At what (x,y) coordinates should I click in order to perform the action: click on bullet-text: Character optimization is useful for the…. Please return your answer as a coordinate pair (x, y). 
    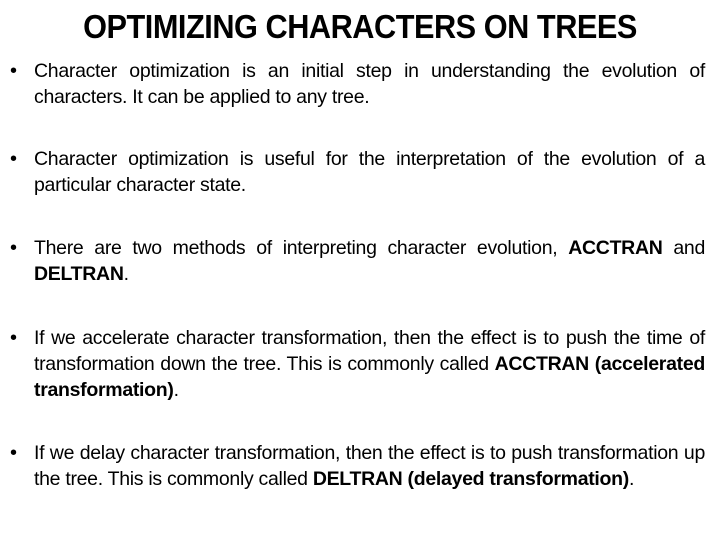
    Looking at the image, I should click on (369, 172).